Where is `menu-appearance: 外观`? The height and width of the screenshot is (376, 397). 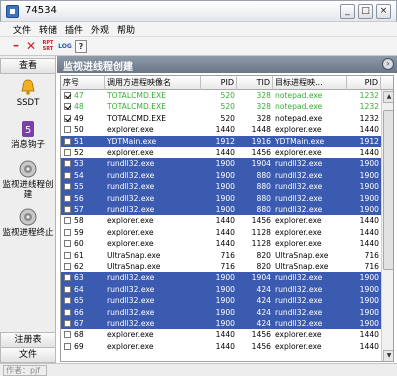 menu-appearance: 外观 is located at coordinates (100, 29).